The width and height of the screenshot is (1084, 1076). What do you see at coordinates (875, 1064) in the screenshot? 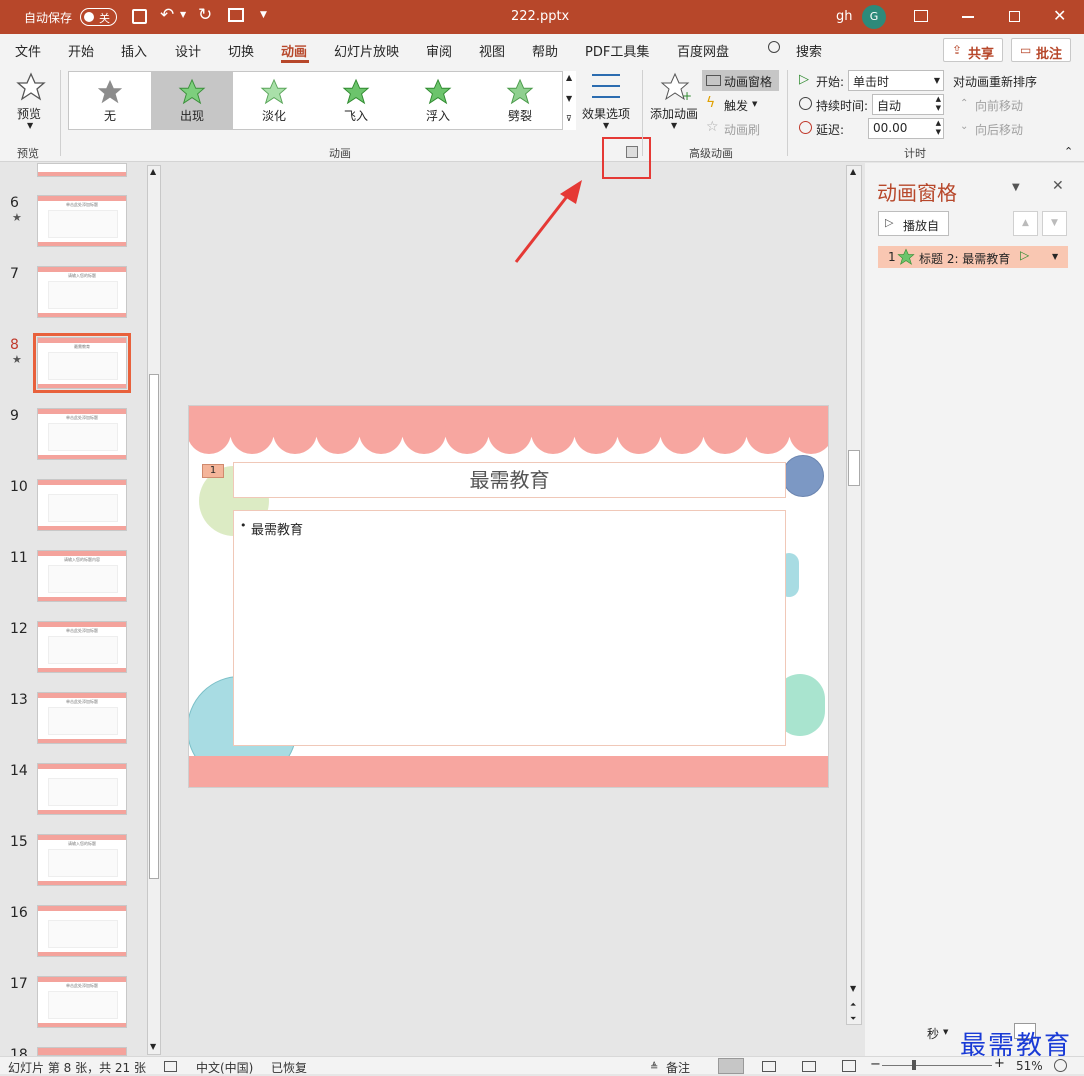
I see `zoom-out-icon: −` at bounding box center [875, 1064].